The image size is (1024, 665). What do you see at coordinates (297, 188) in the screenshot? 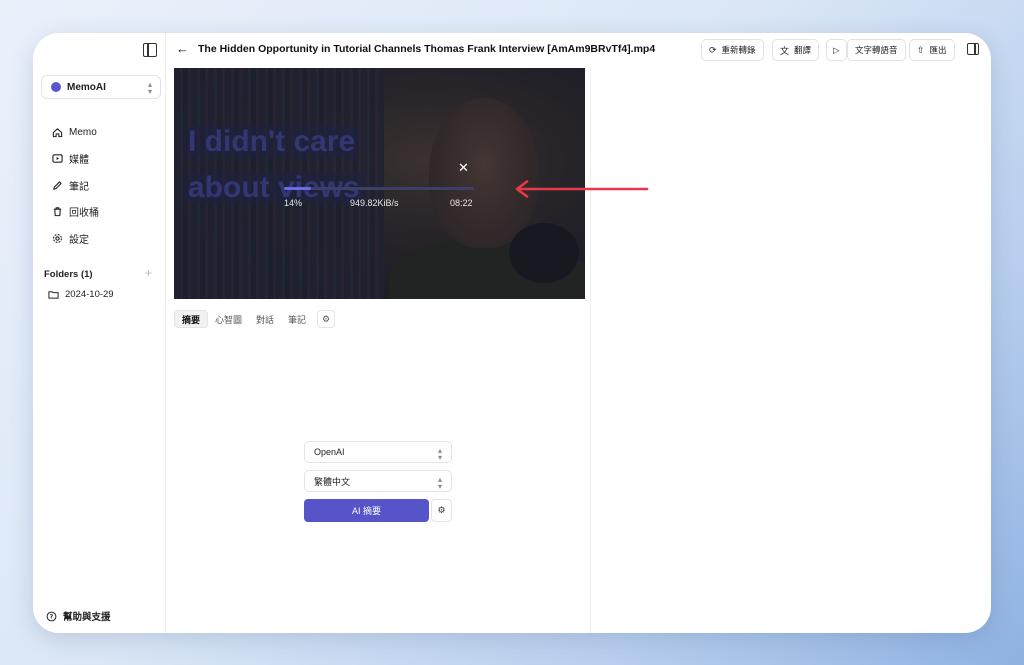
I see `download-progress-fill` at bounding box center [297, 188].